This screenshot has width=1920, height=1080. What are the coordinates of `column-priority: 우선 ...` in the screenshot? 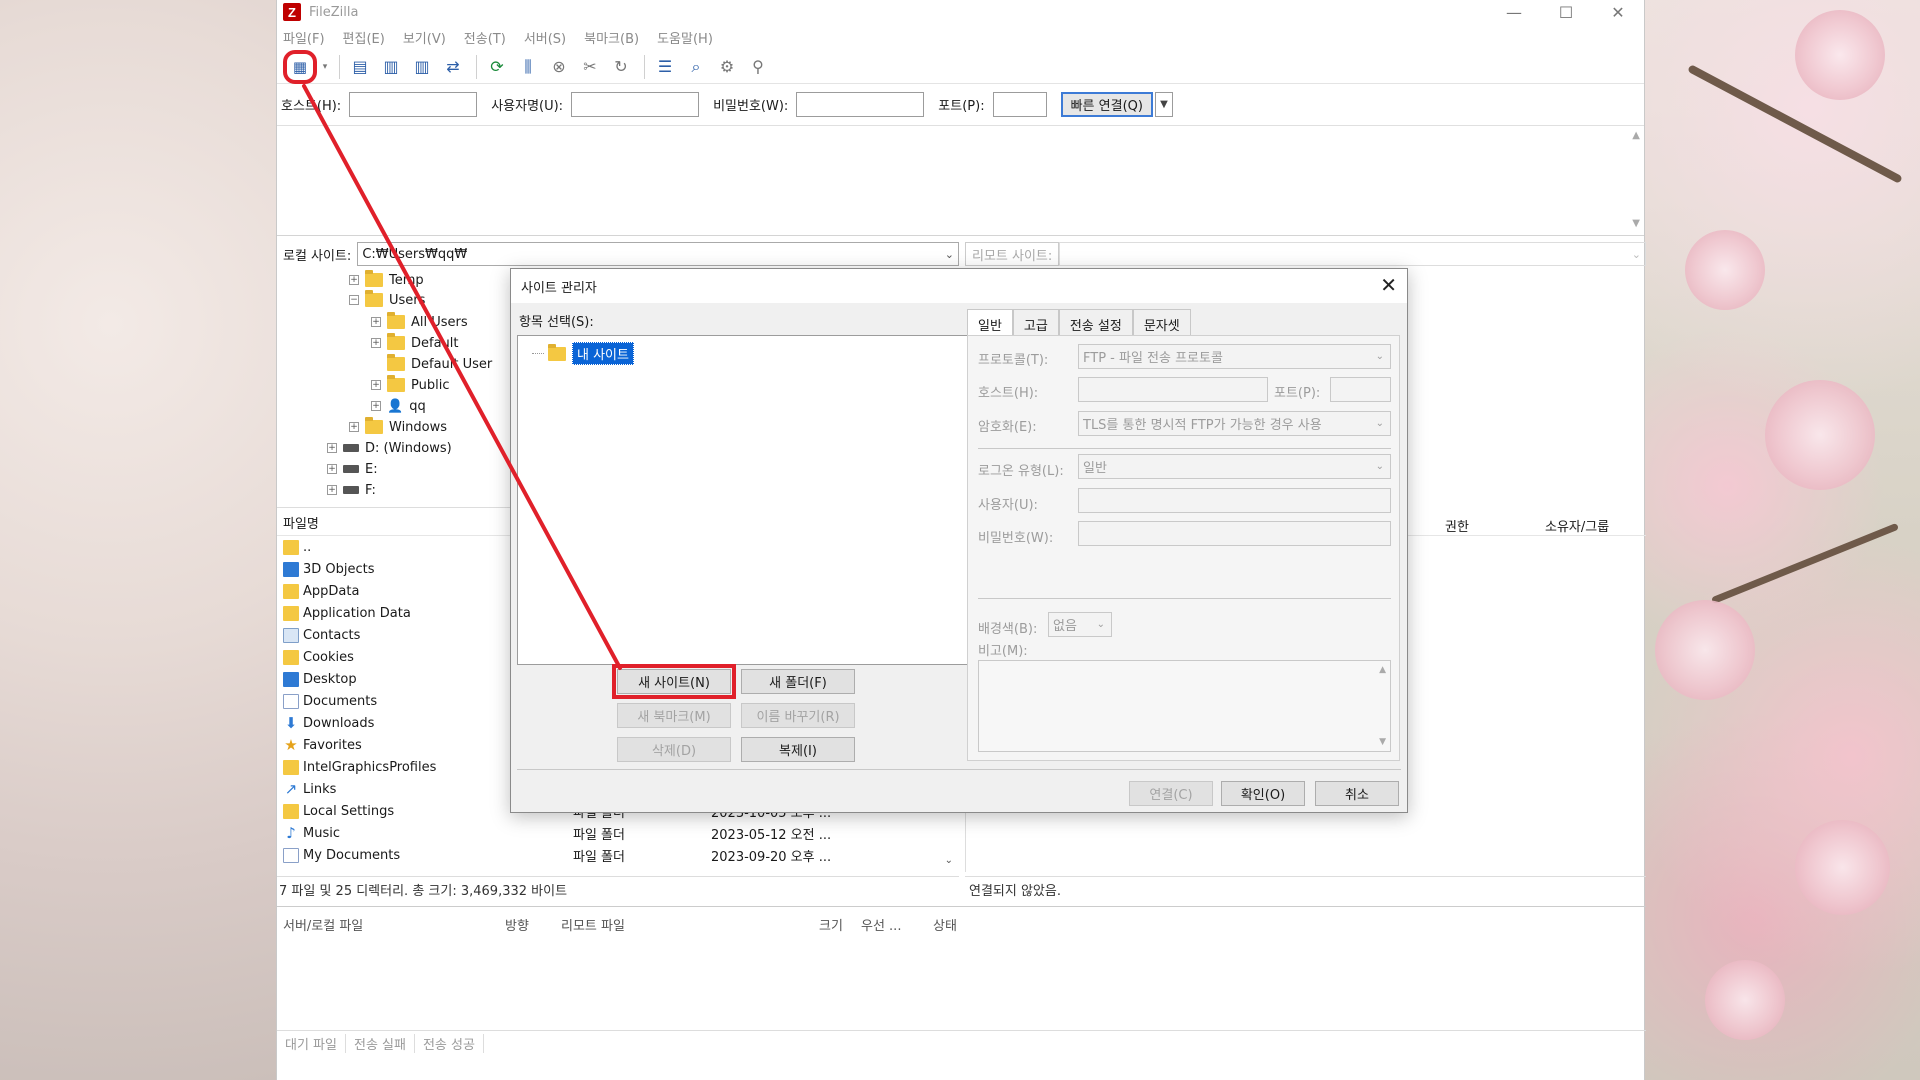 It's located at (881, 924).